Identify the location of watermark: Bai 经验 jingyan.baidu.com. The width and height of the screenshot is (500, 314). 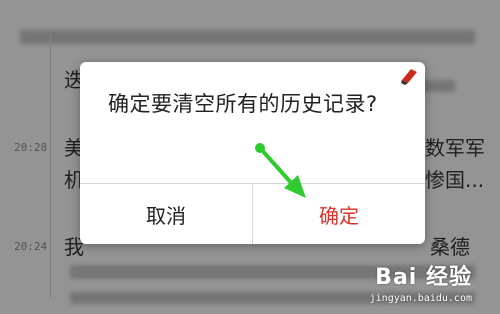
(421, 281).